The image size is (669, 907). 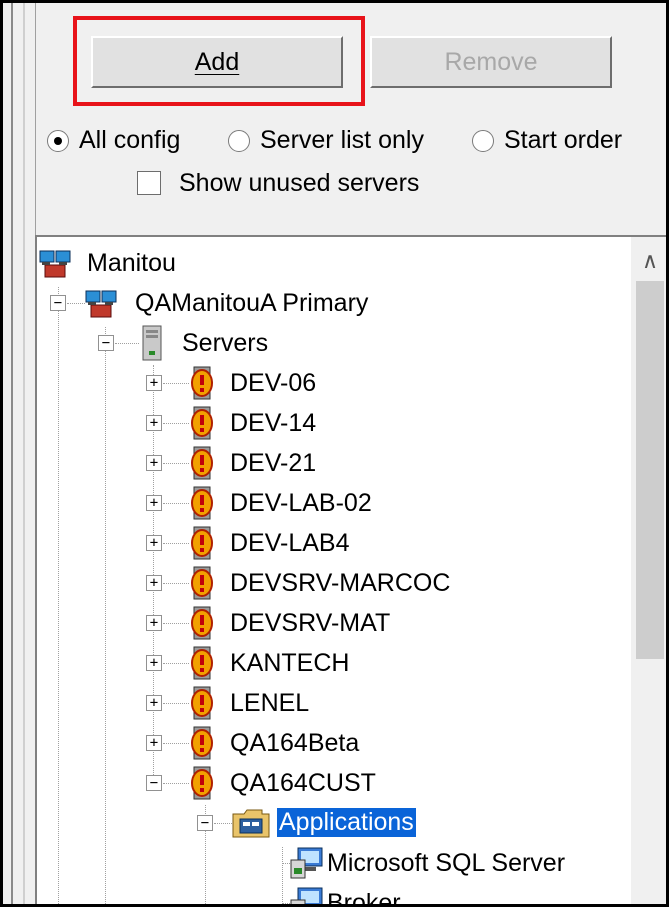 I want to click on radio-server-list-only-label: Server list only, so click(x=342, y=140).